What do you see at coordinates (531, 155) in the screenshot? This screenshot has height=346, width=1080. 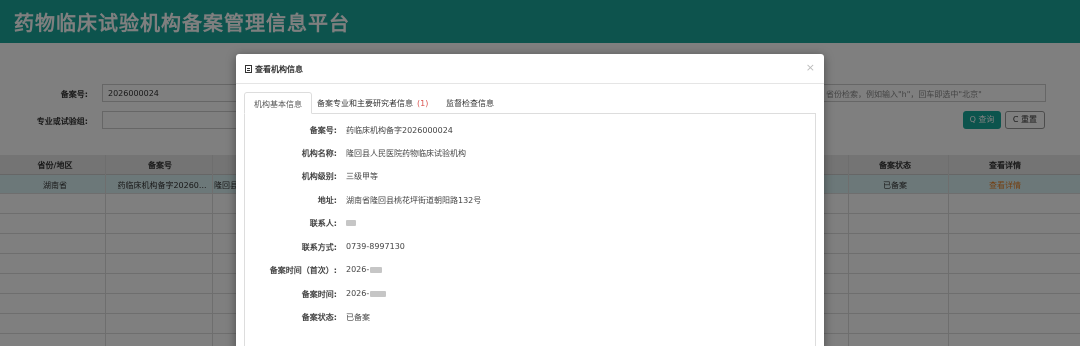 I see `field-institution-name: 机构名称: 隆回县人民医院药物临床试验机构` at bounding box center [531, 155].